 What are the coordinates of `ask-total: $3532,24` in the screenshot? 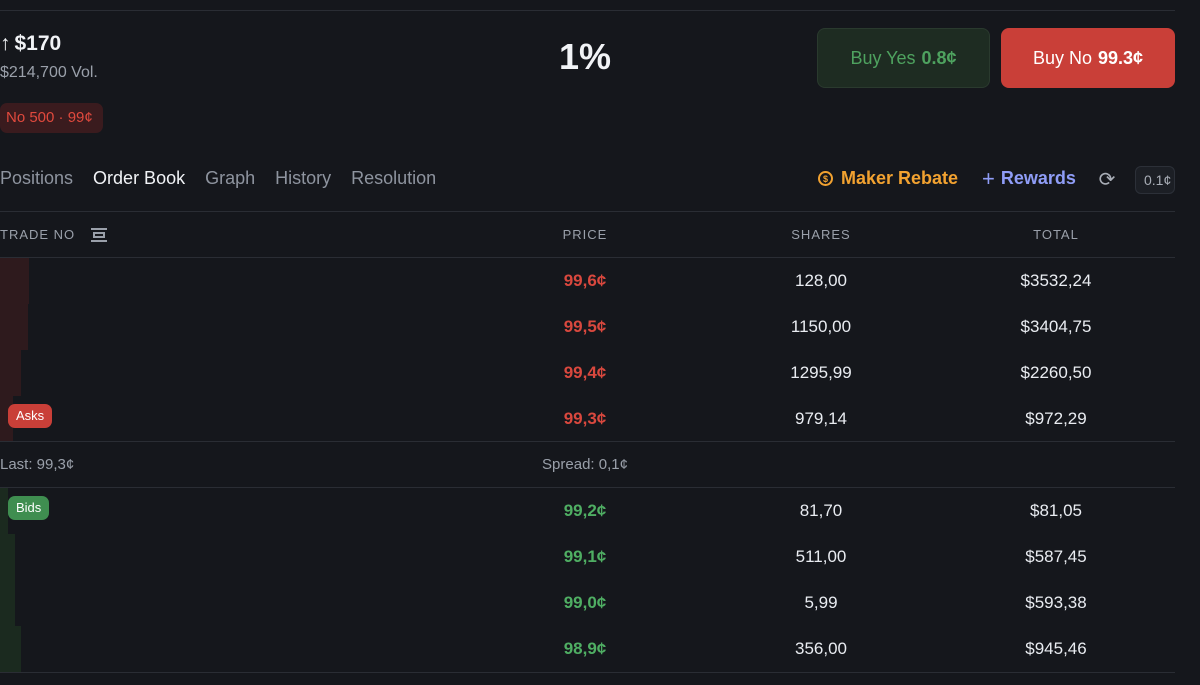 It's located at (1056, 280).